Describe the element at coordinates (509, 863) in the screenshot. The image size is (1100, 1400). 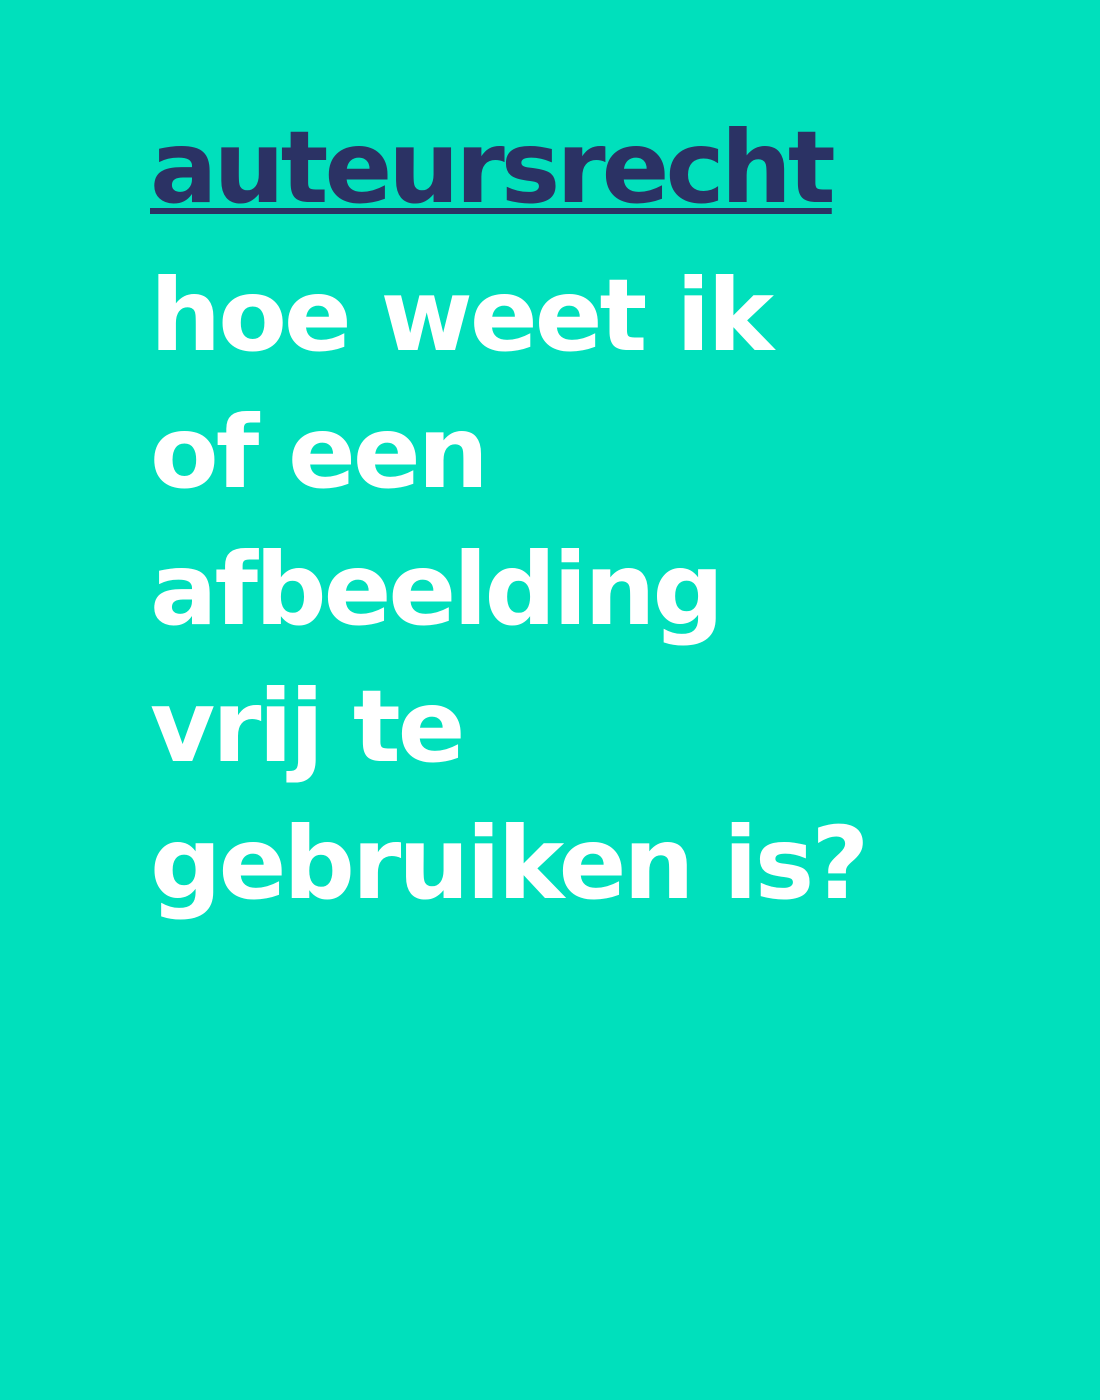
I see `question-line: gebruiken is?` at that location.